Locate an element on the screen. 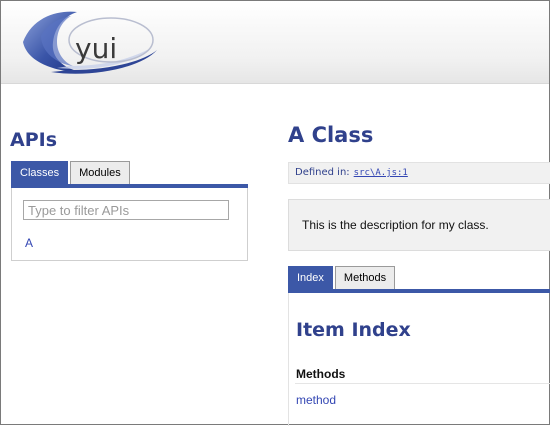 The height and width of the screenshot is (426, 550). tab-index: Index is located at coordinates (310, 277).